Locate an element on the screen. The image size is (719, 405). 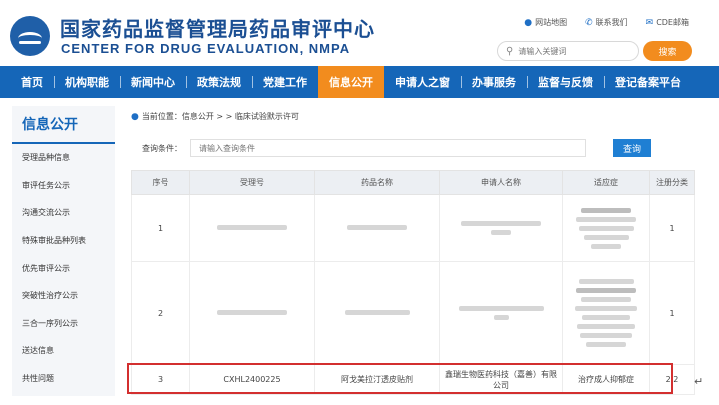
sidebar-item-priority-review: 优先审评公示 is located at coordinates (63, 268).